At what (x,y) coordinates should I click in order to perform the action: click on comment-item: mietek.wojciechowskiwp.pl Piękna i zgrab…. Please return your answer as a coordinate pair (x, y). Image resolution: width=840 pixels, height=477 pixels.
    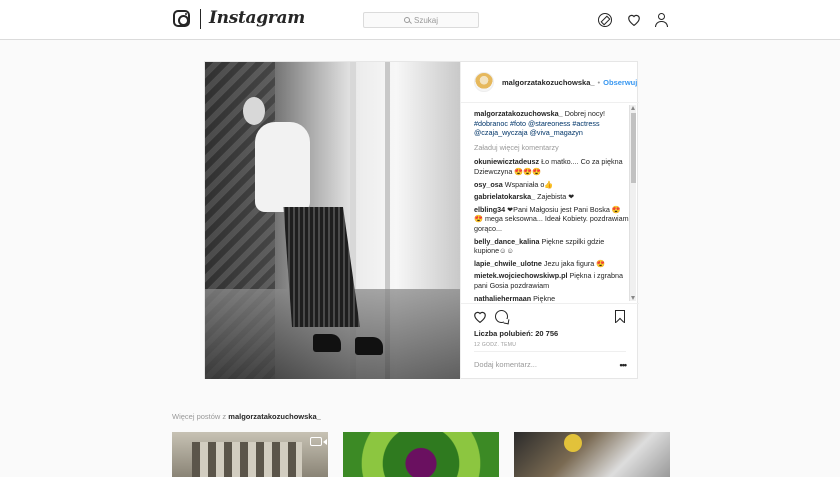
    Looking at the image, I should click on (551, 280).